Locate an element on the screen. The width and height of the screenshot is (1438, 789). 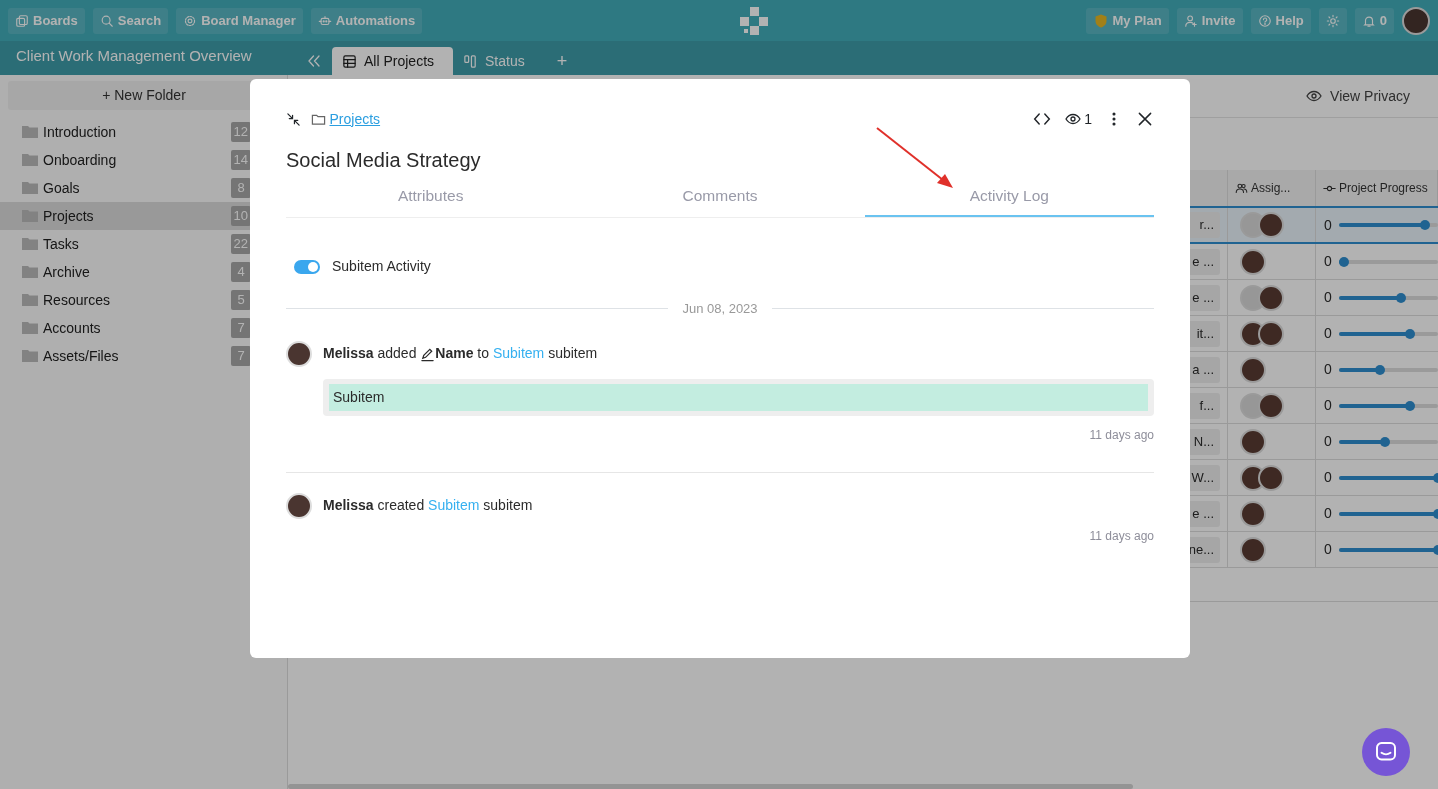
add-view-button: + is located at coordinates (562, 61).